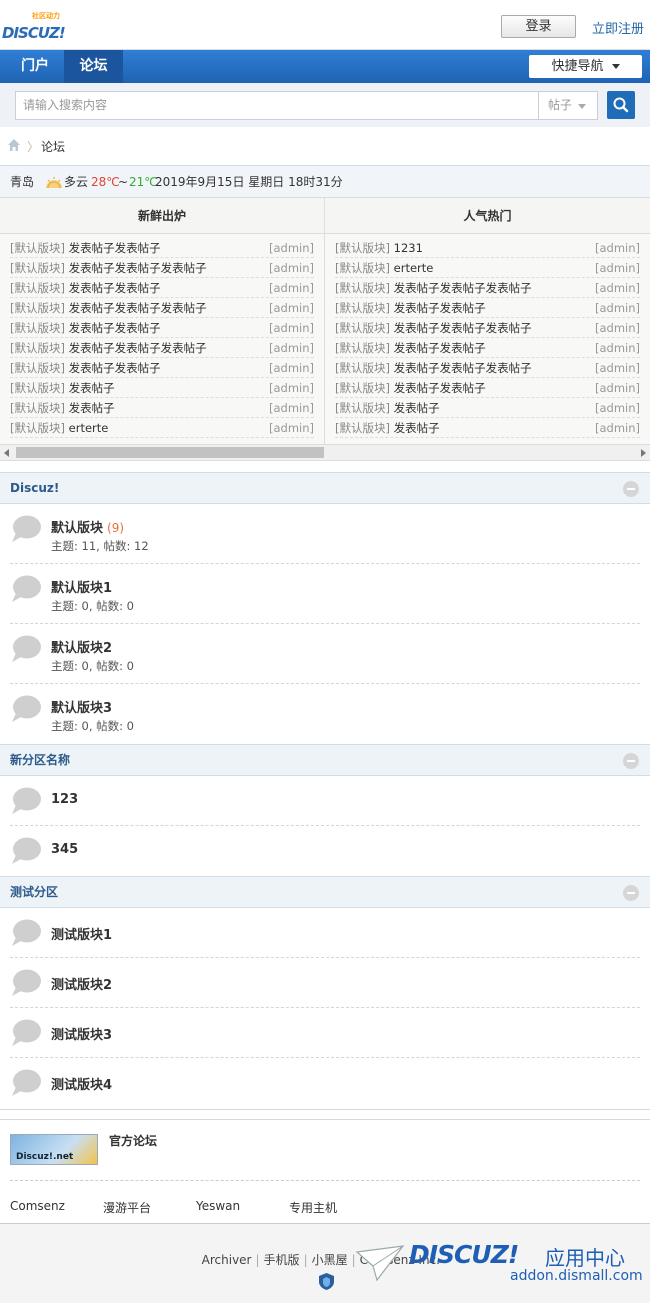 Image resolution: width=650 pixels, height=1303 pixels. Describe the element at coordinates (487, 268) in the screenshot. I see `thread-item: [默认版块] erterte [admin]` at that location.